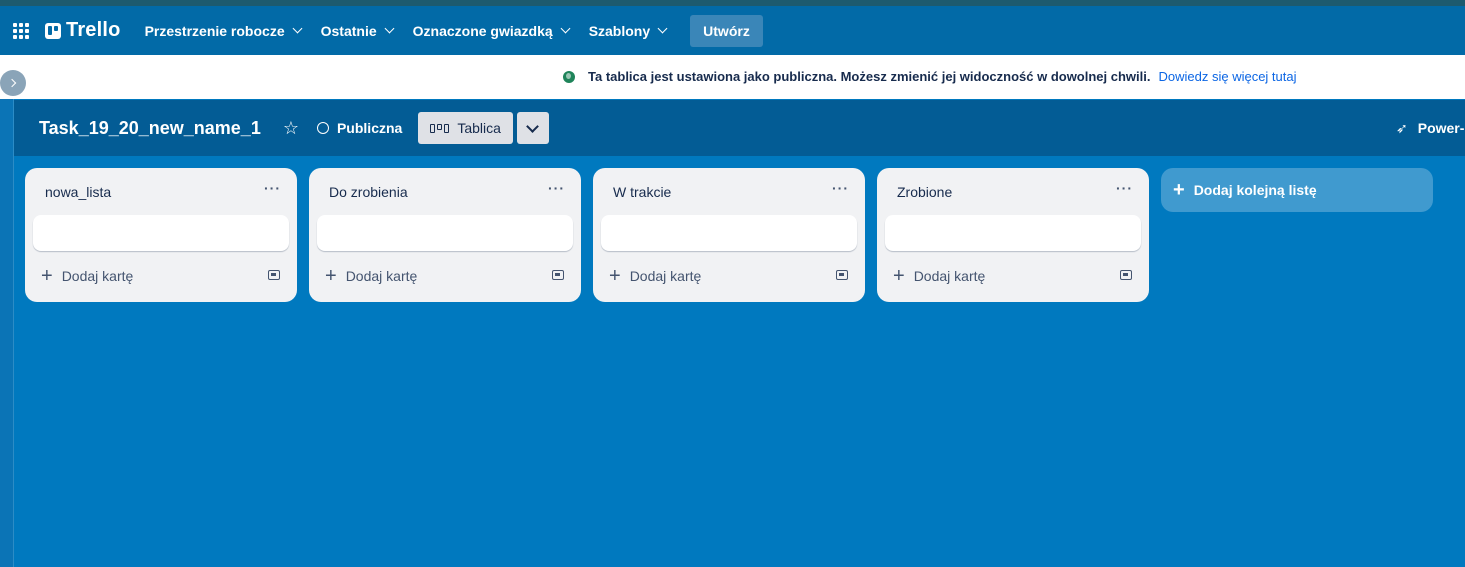 Image resolution: width=1465 pixels, height=567 pixels. I want to click on nav-item-recent: Ostatnie, so click(357, 31).